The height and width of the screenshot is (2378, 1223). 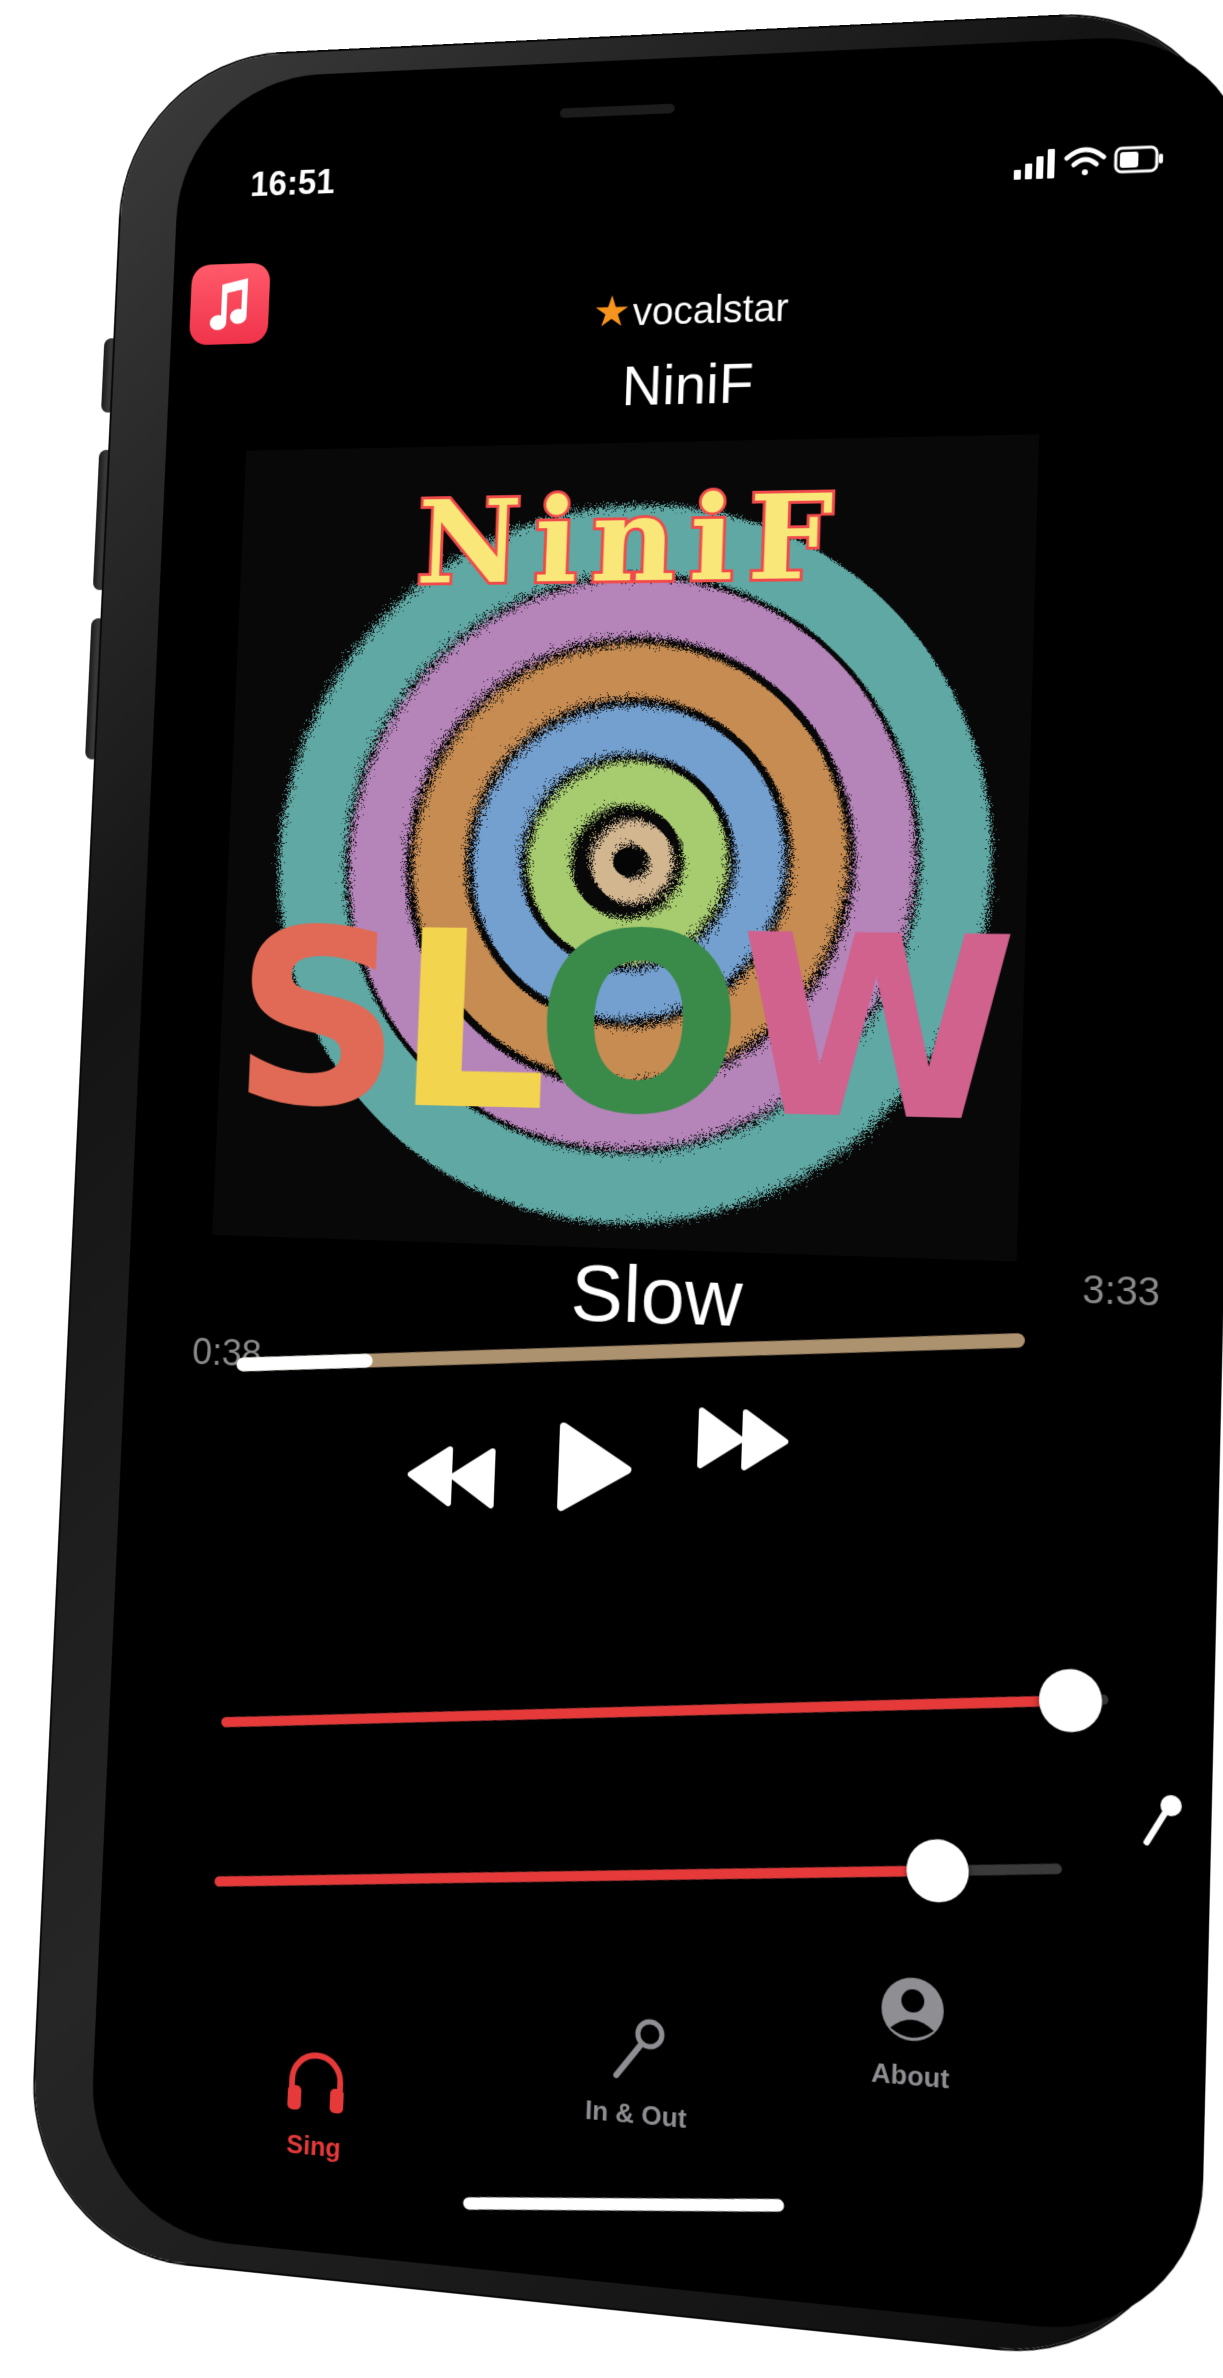 I want to click on playback-controls, so click(x=669, y=1484).